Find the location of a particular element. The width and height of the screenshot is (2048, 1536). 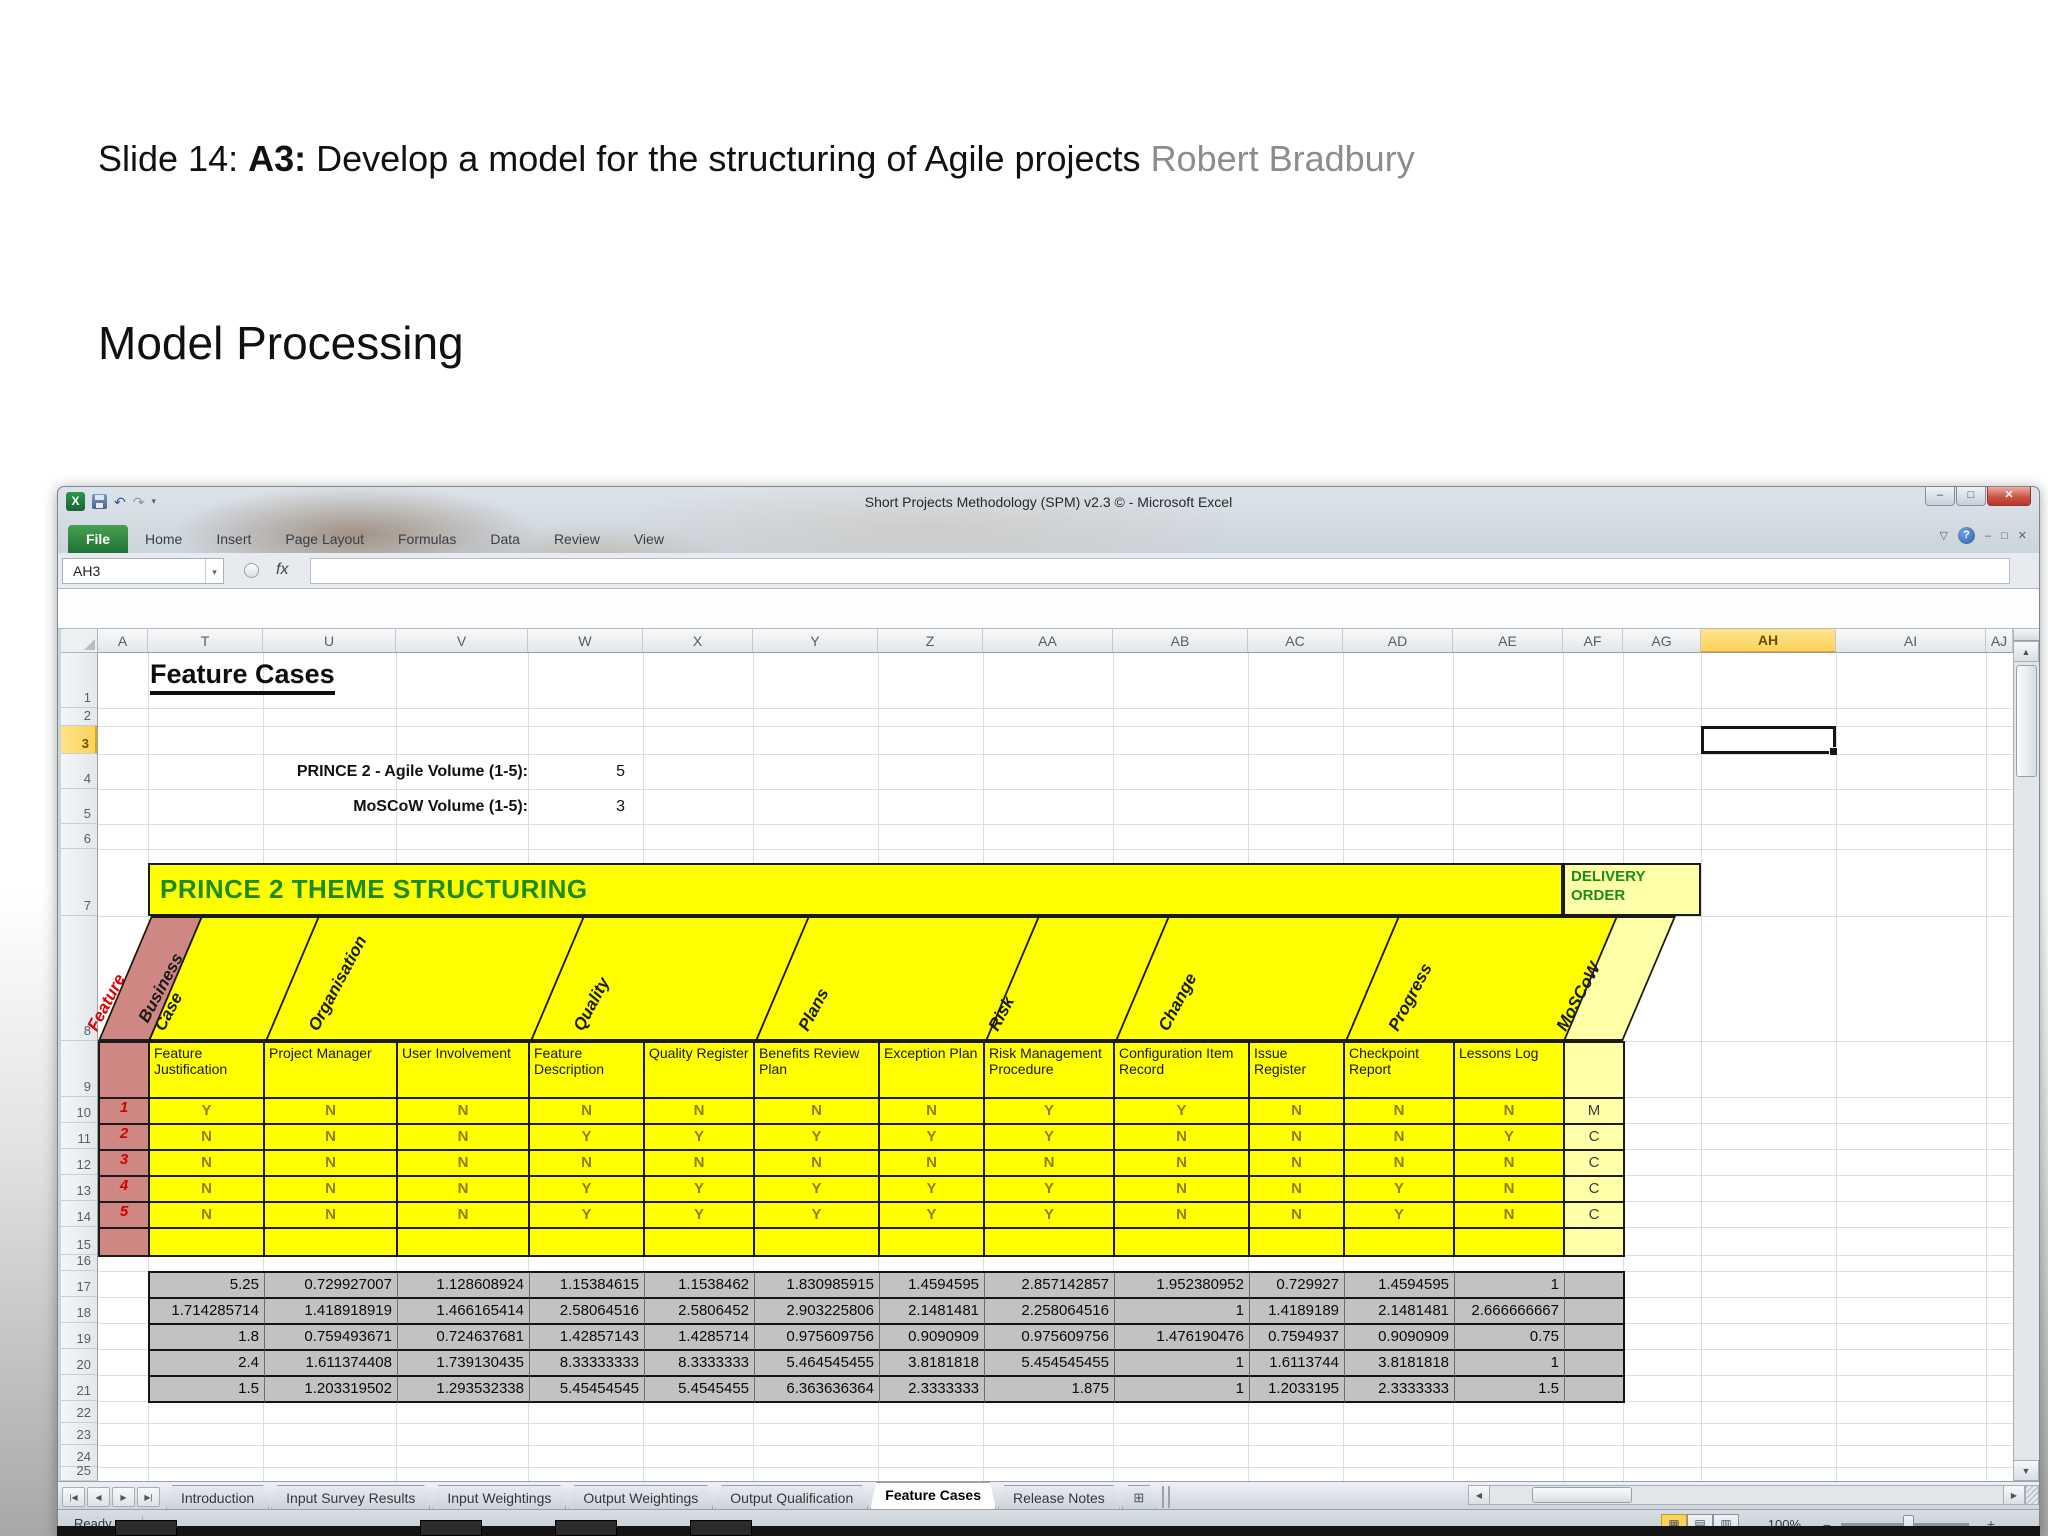

row-header: 5 is located at coordinates (79, 806).